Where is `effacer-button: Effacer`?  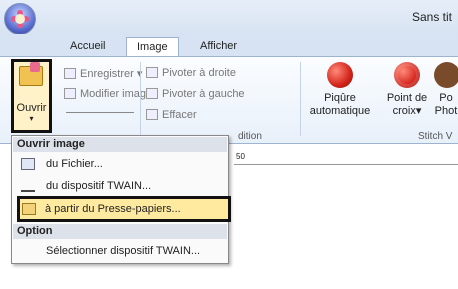
effacer-button: Effacer is located at coordinates (171, 115).